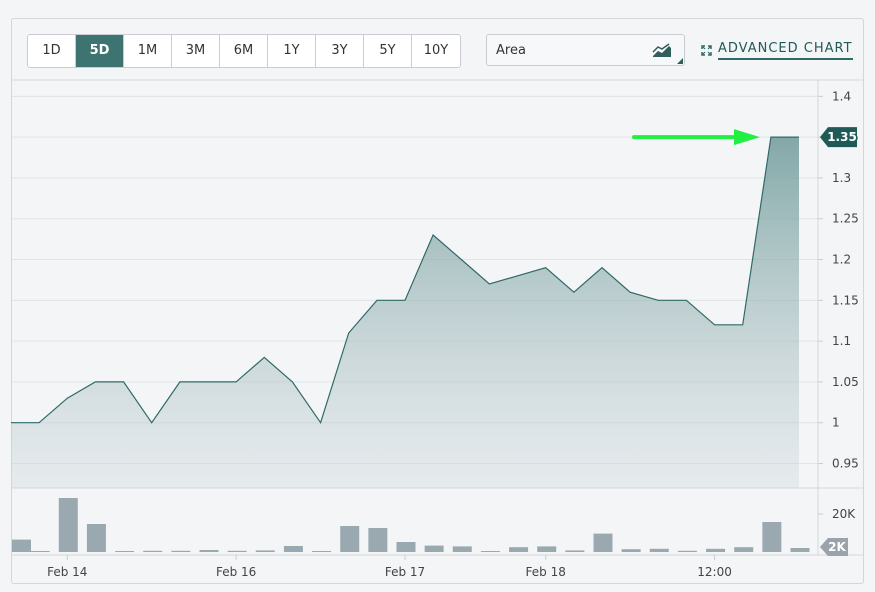 The width and height of the screenshot is (875, 592). Describe the element at coordinates (842, 137) in the screenshot. I see `last-price-label: 1.35` at that location.